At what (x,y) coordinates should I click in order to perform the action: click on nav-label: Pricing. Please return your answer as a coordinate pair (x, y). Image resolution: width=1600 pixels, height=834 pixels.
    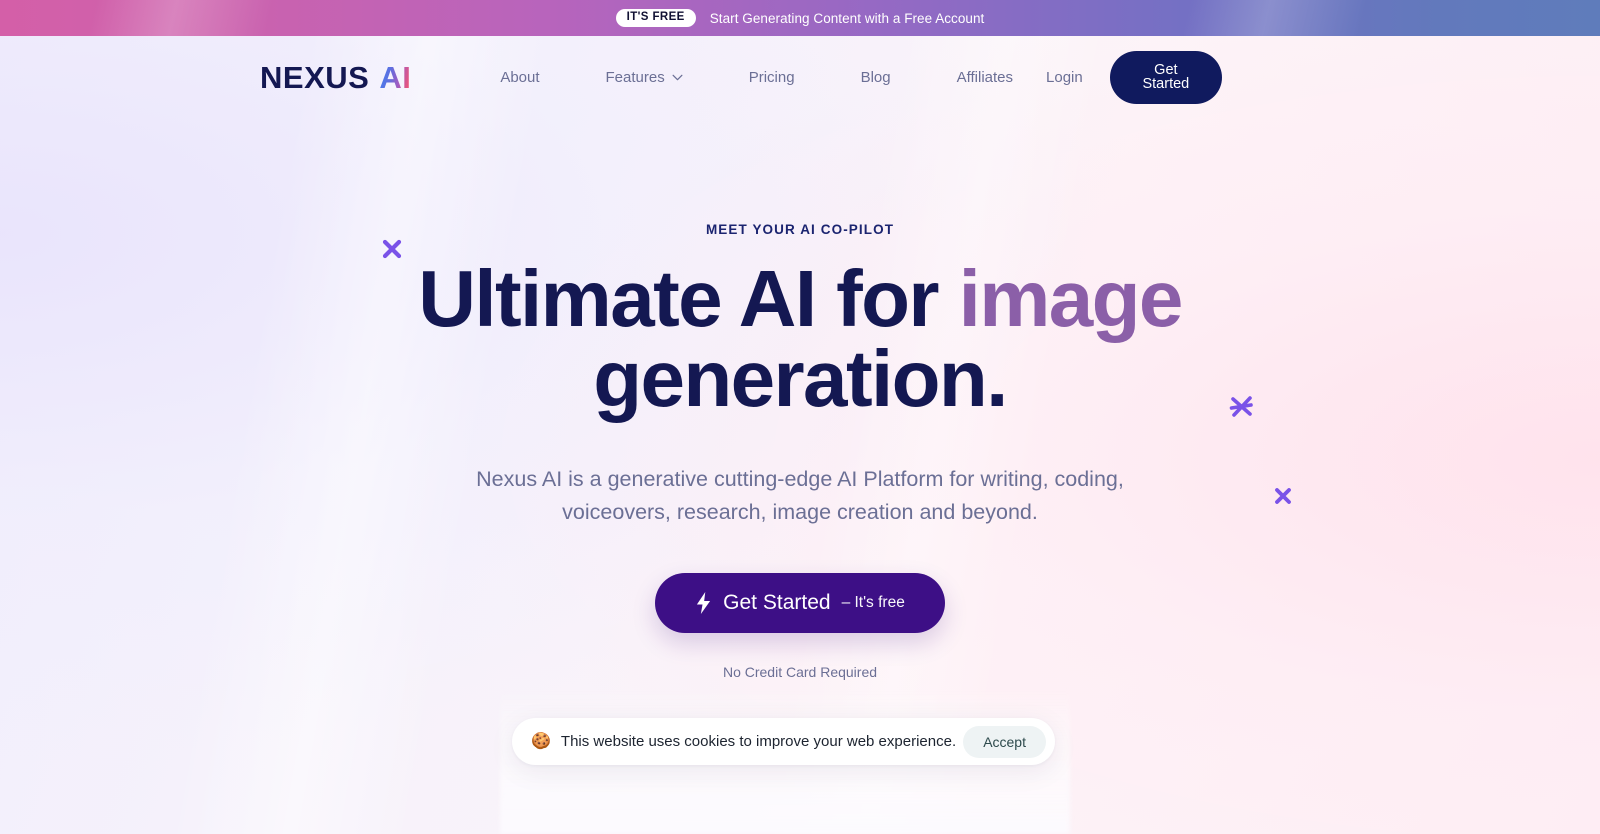
    Looking at the image, I should click on (771, 77).